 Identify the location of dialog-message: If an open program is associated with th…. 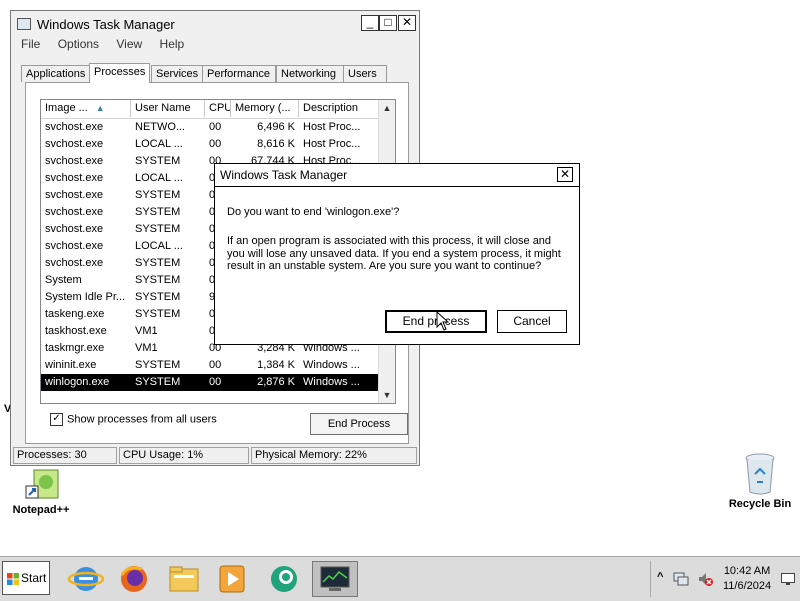
(394, 253).